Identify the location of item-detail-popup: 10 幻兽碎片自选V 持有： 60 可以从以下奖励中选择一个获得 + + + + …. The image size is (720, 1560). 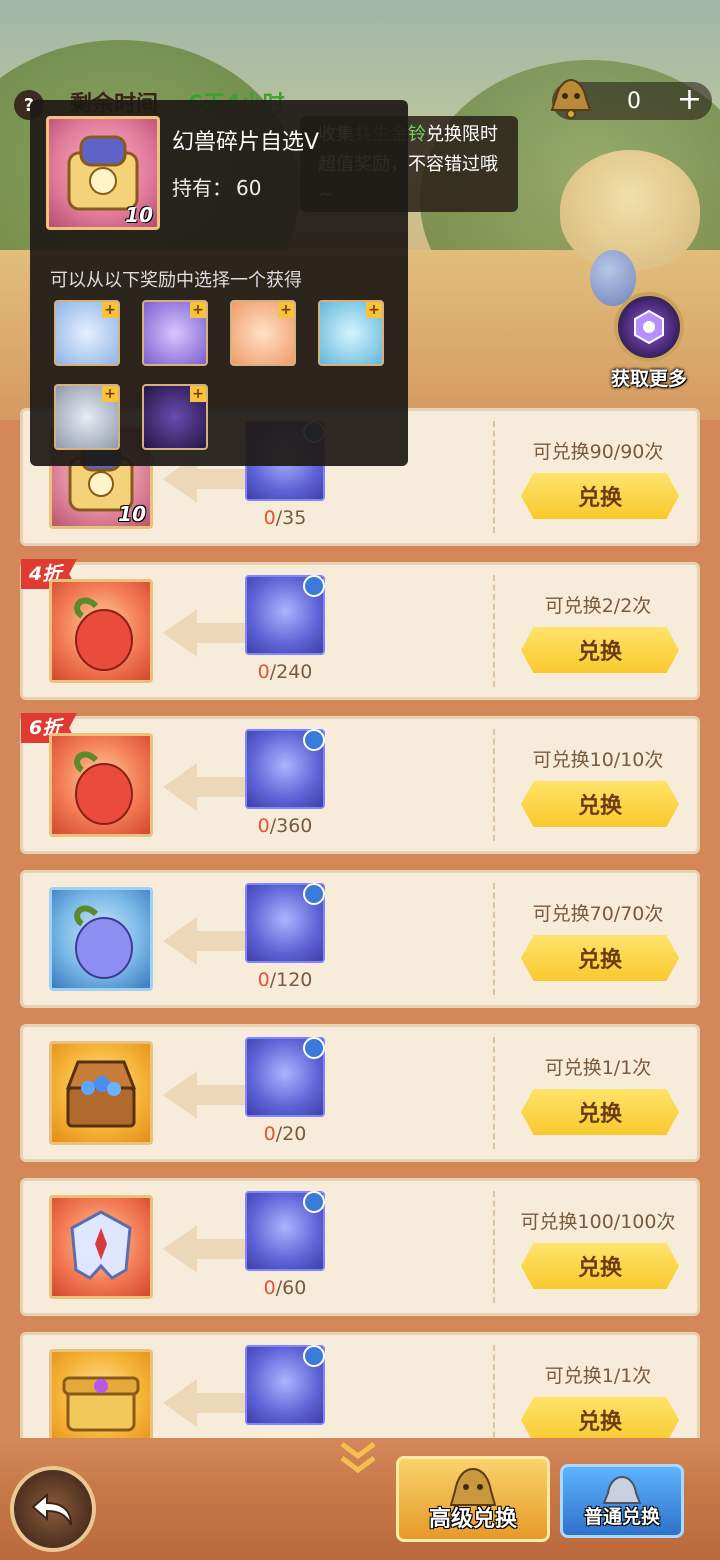
(219, 283).